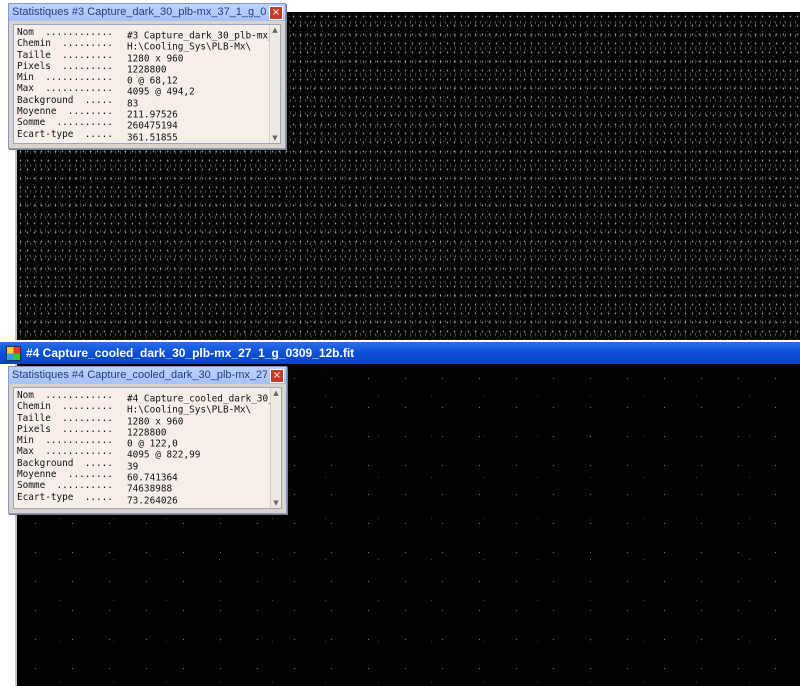  I want to click on stat-row: Écart-type ..... 361.51855, so click(145, 135).